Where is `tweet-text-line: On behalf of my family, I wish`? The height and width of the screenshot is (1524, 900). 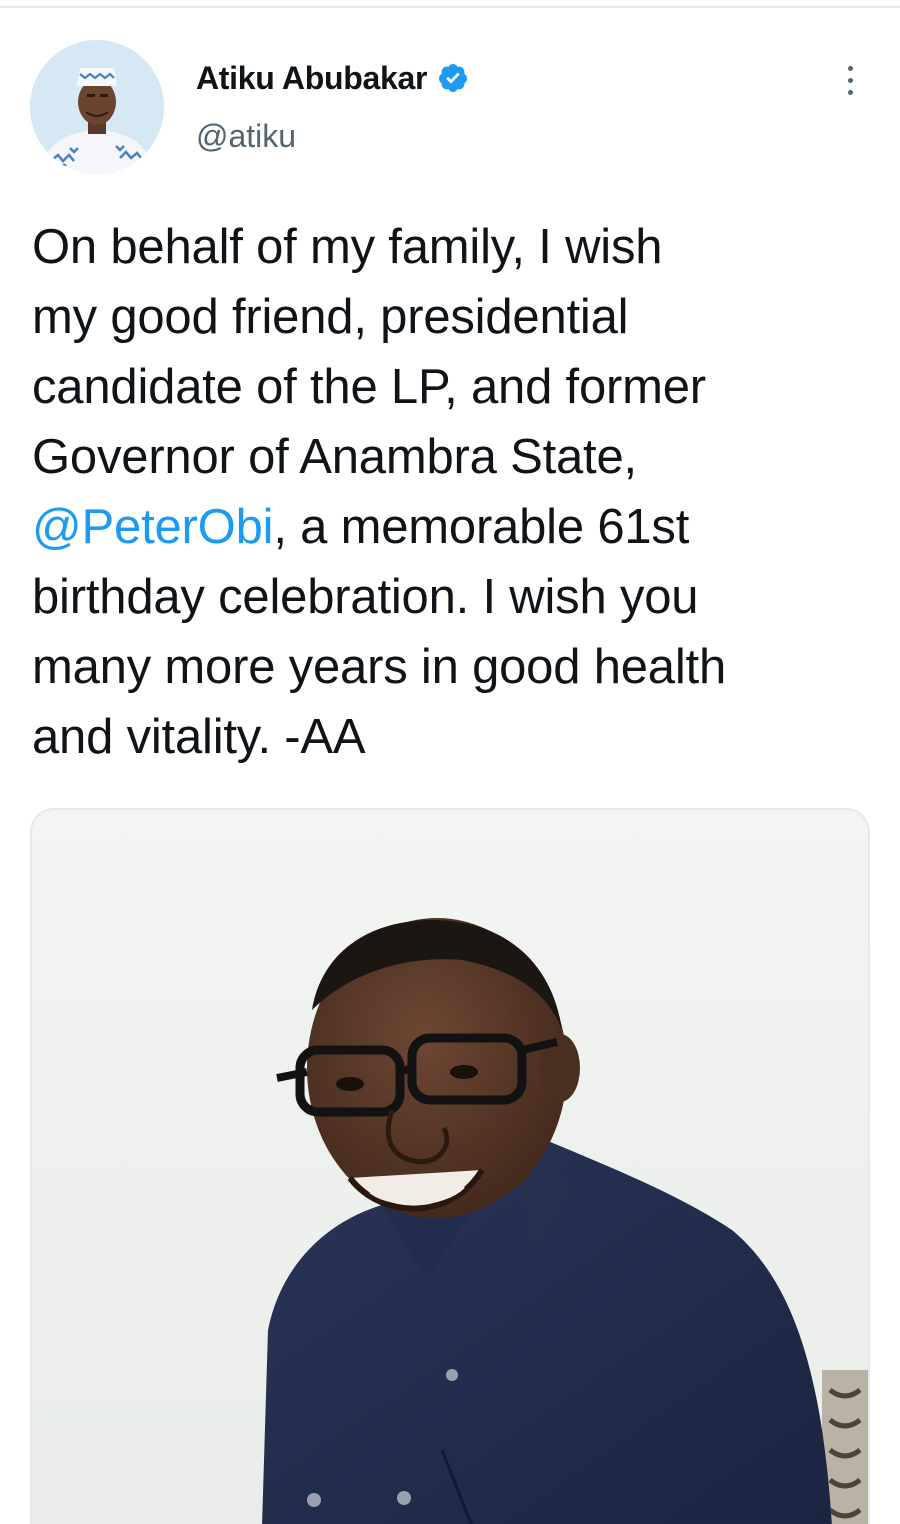 tweet-text-line: On behalf of my family, I wish is located at coordinates (347, 247).